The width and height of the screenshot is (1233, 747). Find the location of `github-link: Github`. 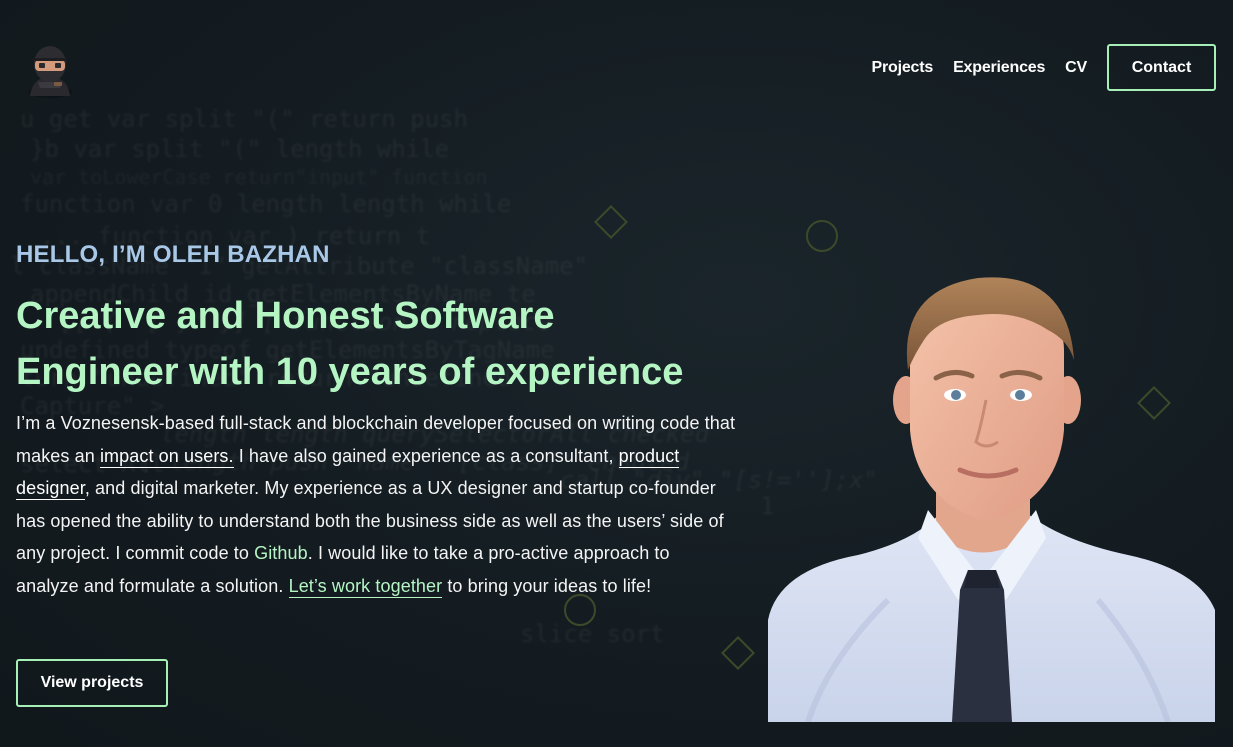

github-link: Github is located at coordinates (281, 553).